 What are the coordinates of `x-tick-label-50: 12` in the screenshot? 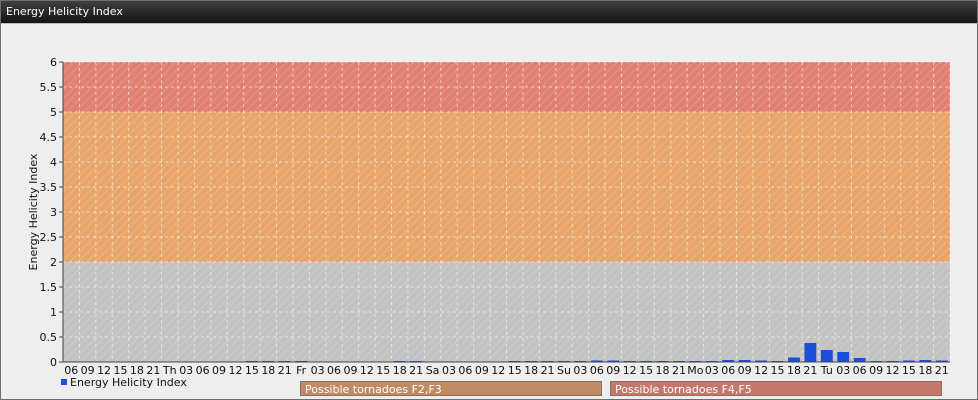 It's located at (893, 370).